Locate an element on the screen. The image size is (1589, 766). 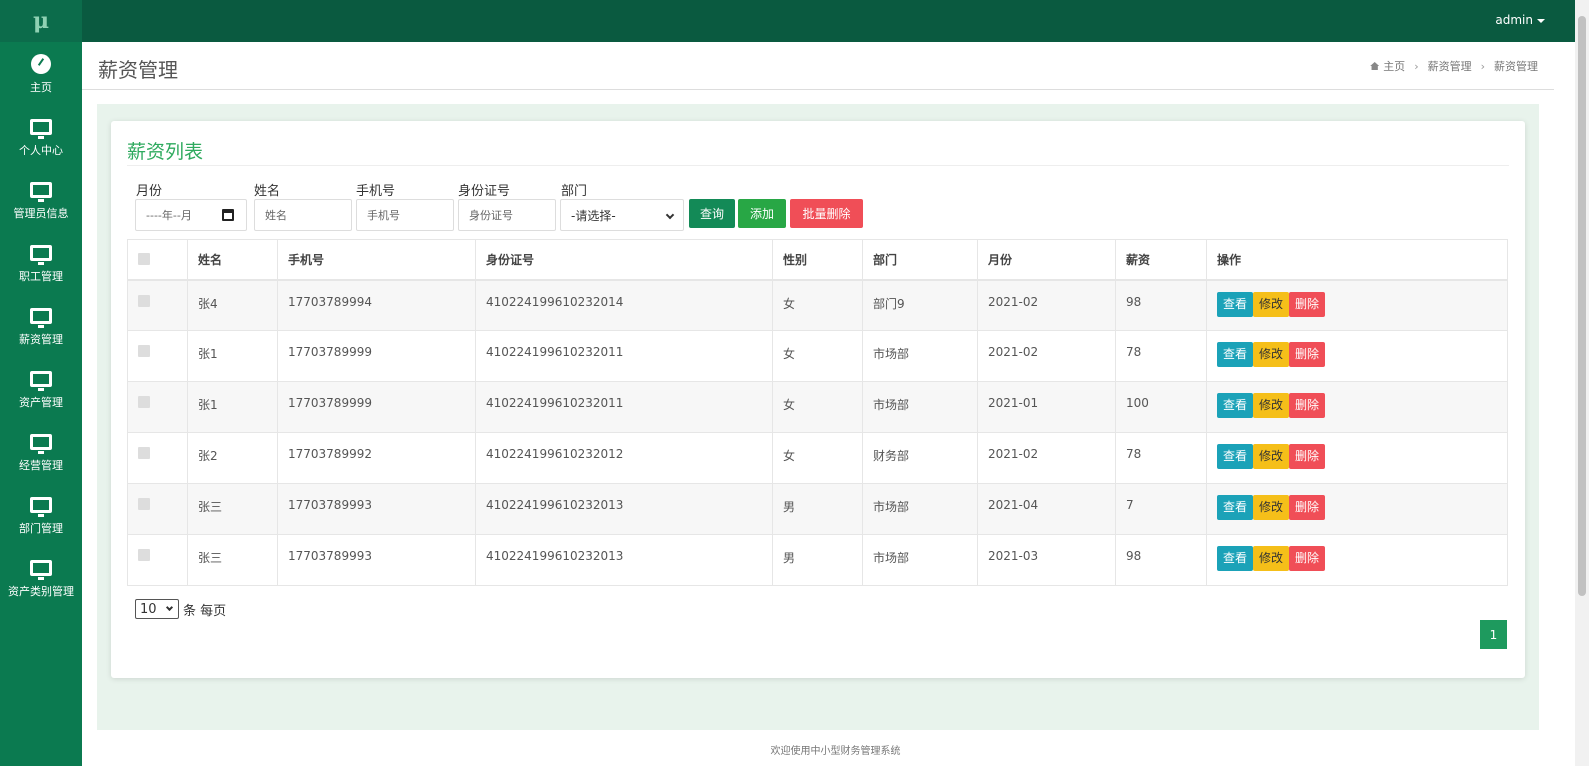
department-select: -请选择- is located at coordinates (622, 215).